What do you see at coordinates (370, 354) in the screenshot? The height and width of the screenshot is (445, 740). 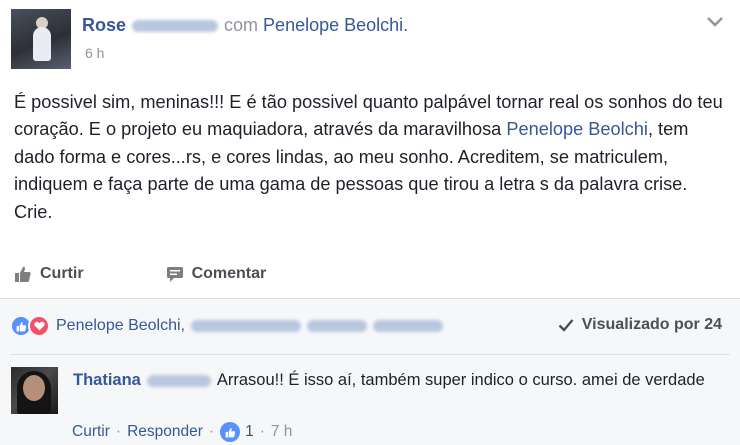 I see `divider` at bounding box center [370, 354].